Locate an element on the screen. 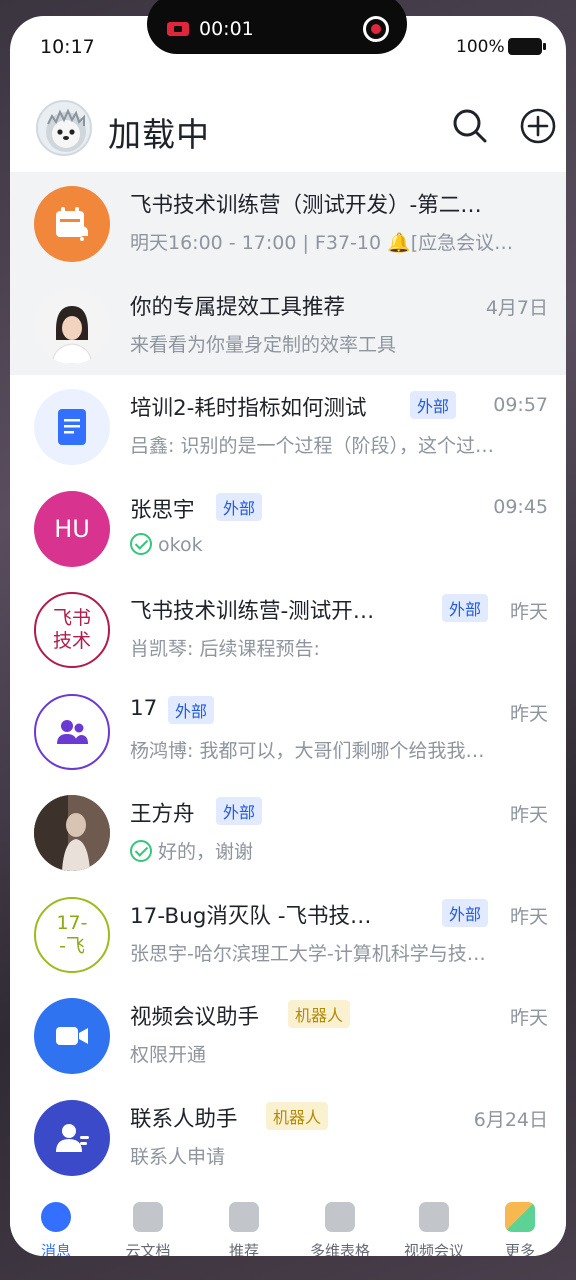 Image resolution: width=576 pixels, height=1280 pixels. chat-row: 飞书 技术 飞书技术训练营-测试开… 外部 昨天 肖凯琴: 后续课程预告: is located at coordinates (288, 629).